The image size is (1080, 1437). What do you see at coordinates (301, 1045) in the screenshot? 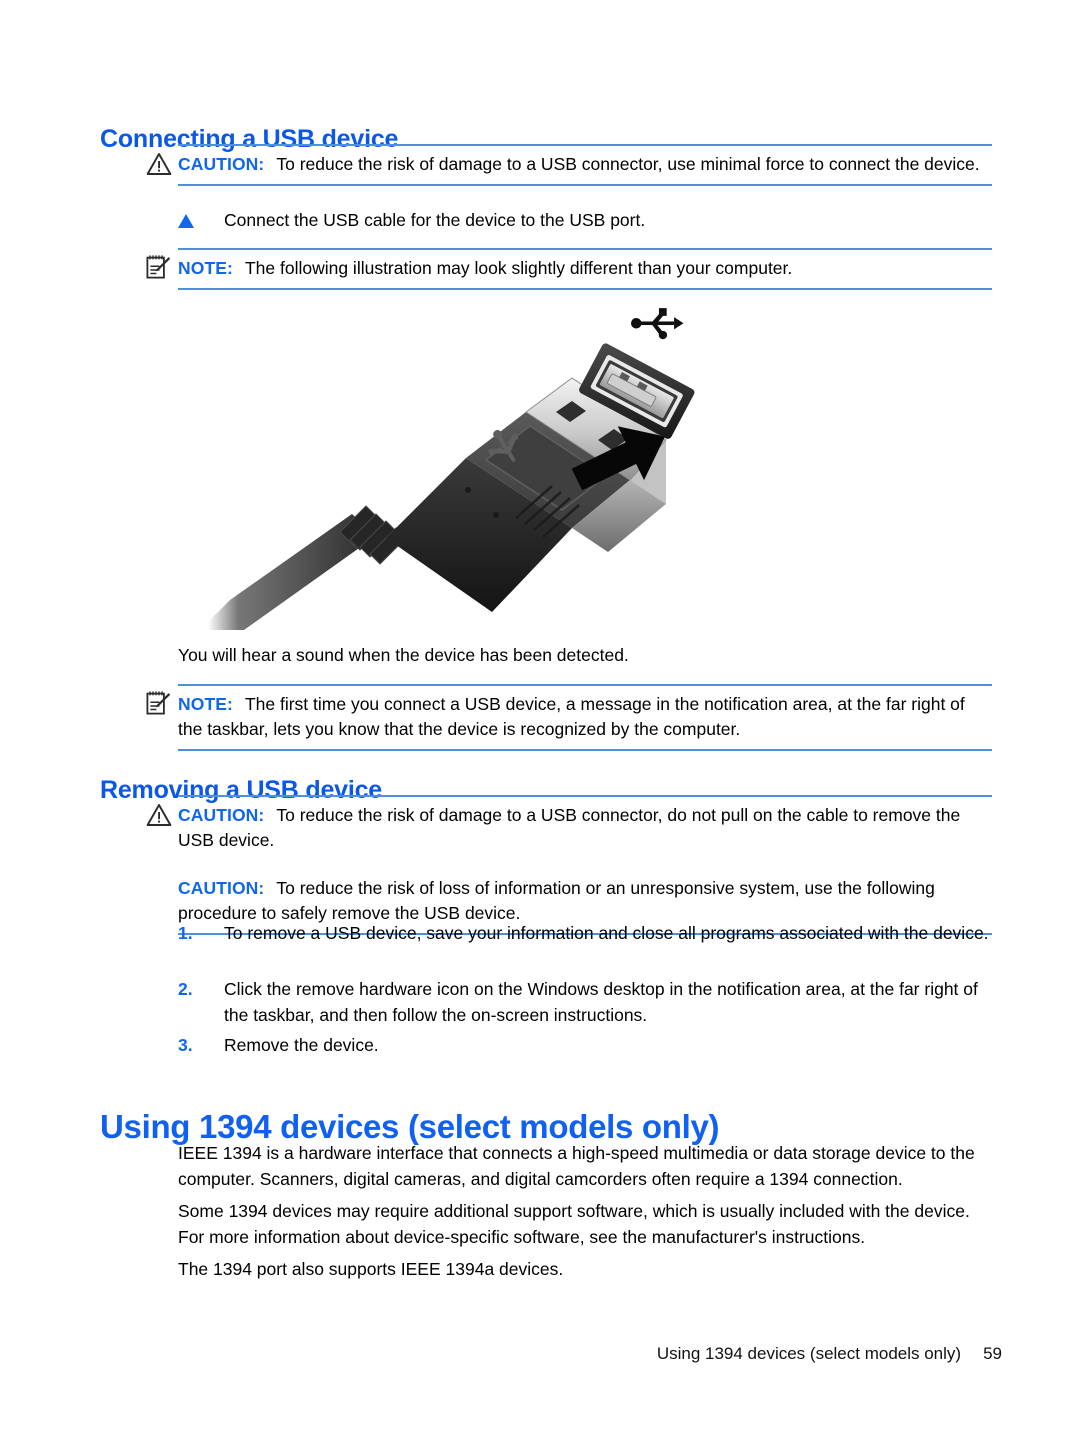
I see `list-text: Remove the device.` at bounding box center [301, 1045].